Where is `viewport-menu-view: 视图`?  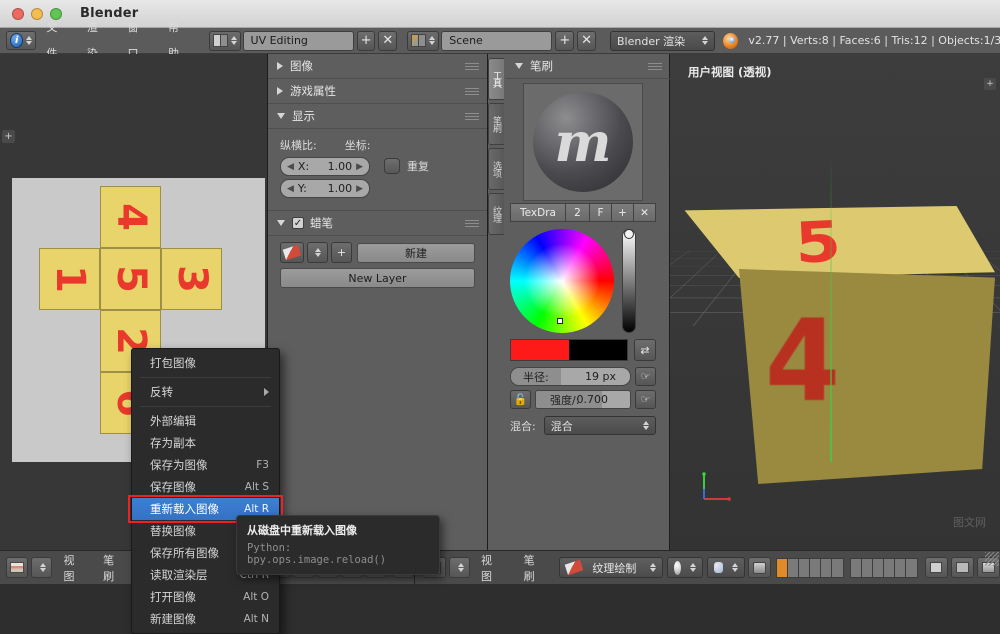 viewport-menu-view: 视图 is located at coordinates (491, 568).